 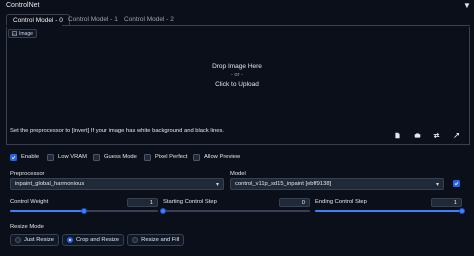 What do you see at coordinates (222, 157) in the screenshot?
I see `allow-preview-label: Allow Preview` at bounding box center [222, 157].